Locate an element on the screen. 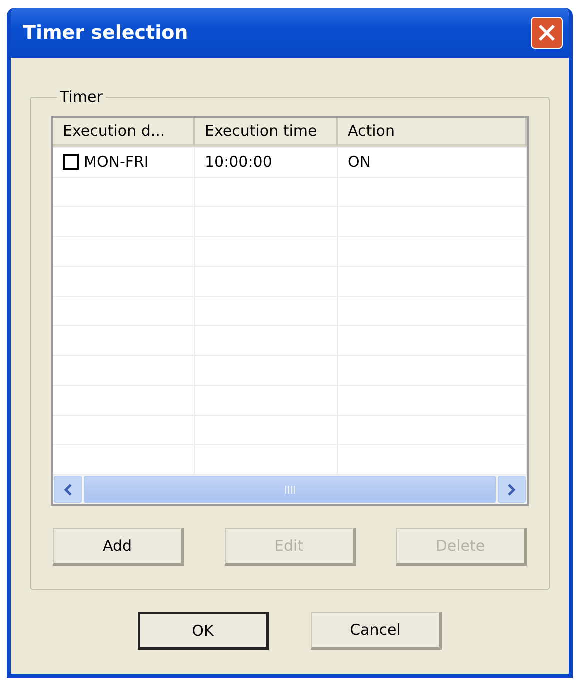 This screenshot has width=581, height=681. table-cell: MON-FRI is located at coordinates (124, 162).